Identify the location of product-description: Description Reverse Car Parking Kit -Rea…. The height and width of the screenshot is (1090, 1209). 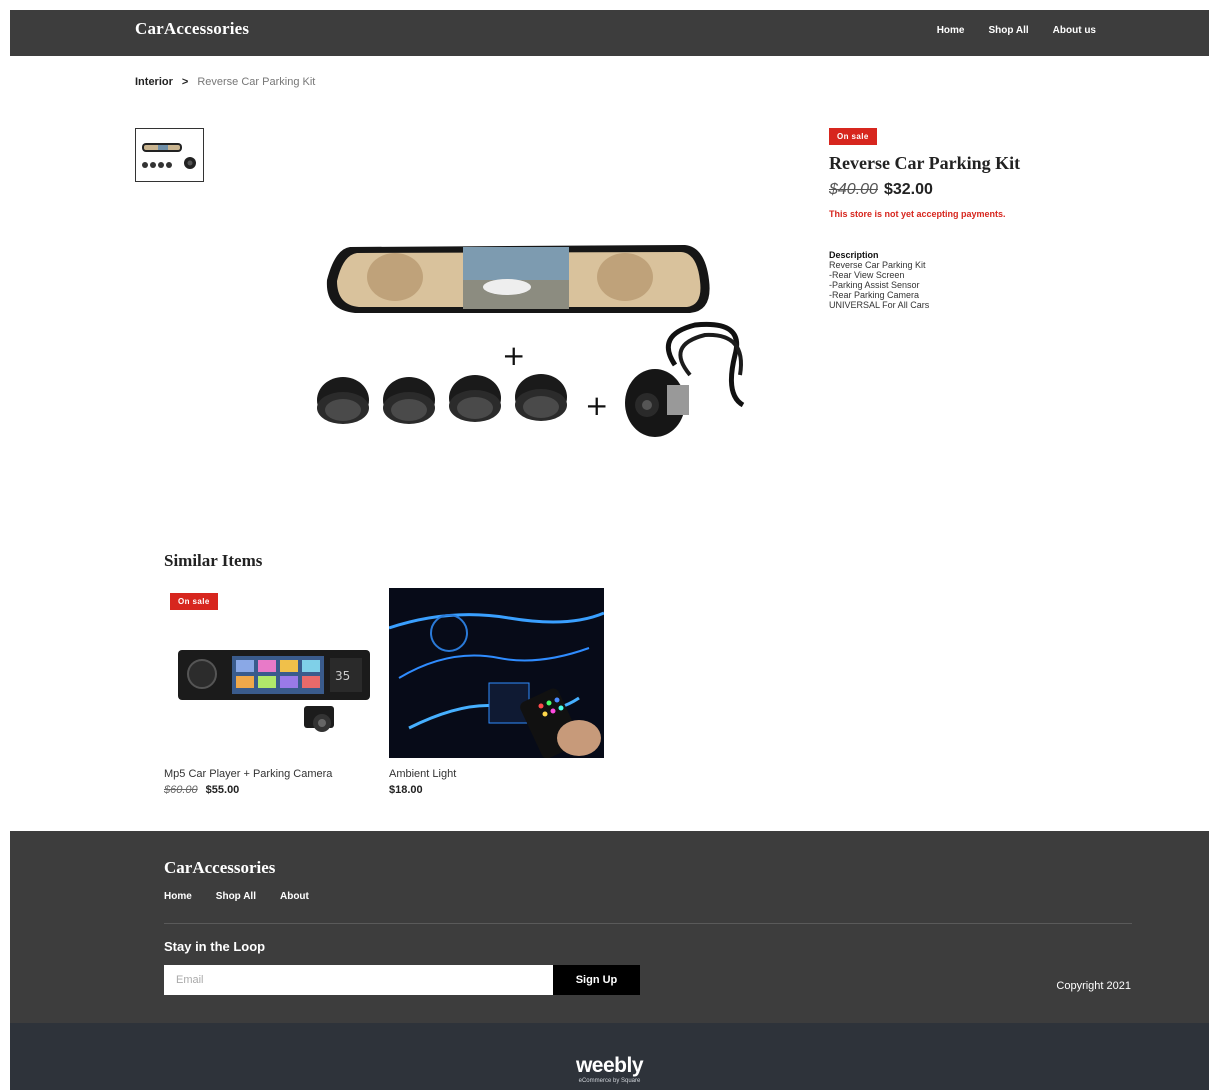
(879, 280).